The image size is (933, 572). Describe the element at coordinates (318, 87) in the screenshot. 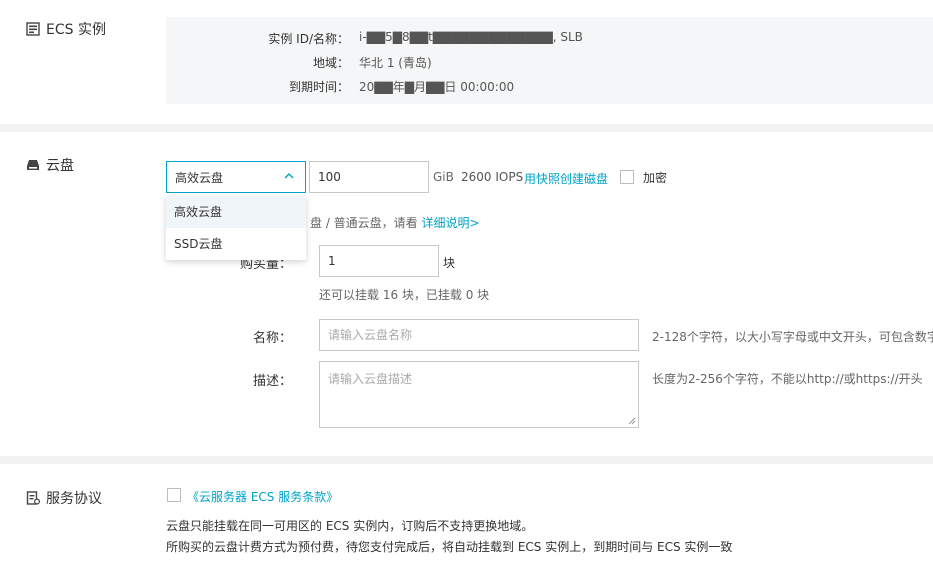

I see `ecs-expire-label: 到期时间：` at that location.